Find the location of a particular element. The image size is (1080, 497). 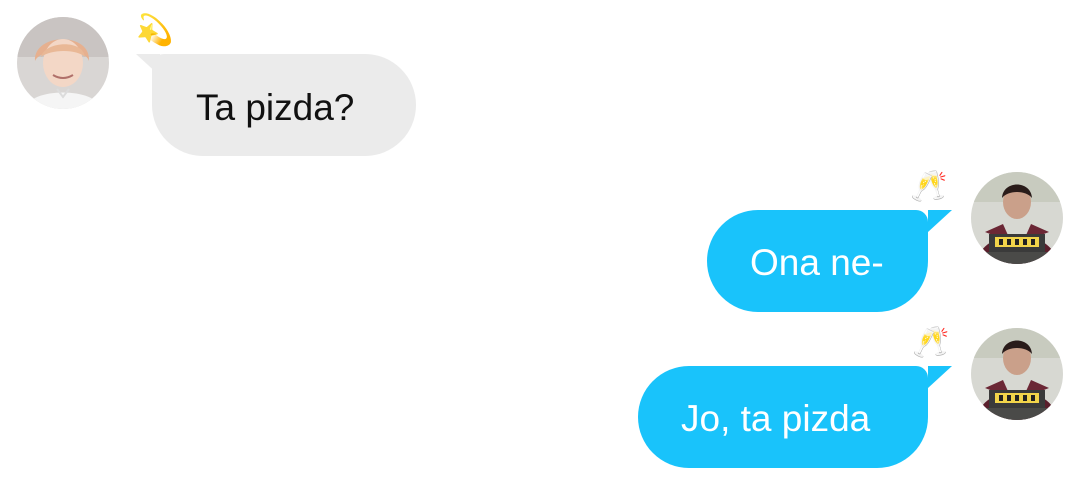

message-bubble-outgoing: Jo, ta pizda is located at coordinates (783, 417).